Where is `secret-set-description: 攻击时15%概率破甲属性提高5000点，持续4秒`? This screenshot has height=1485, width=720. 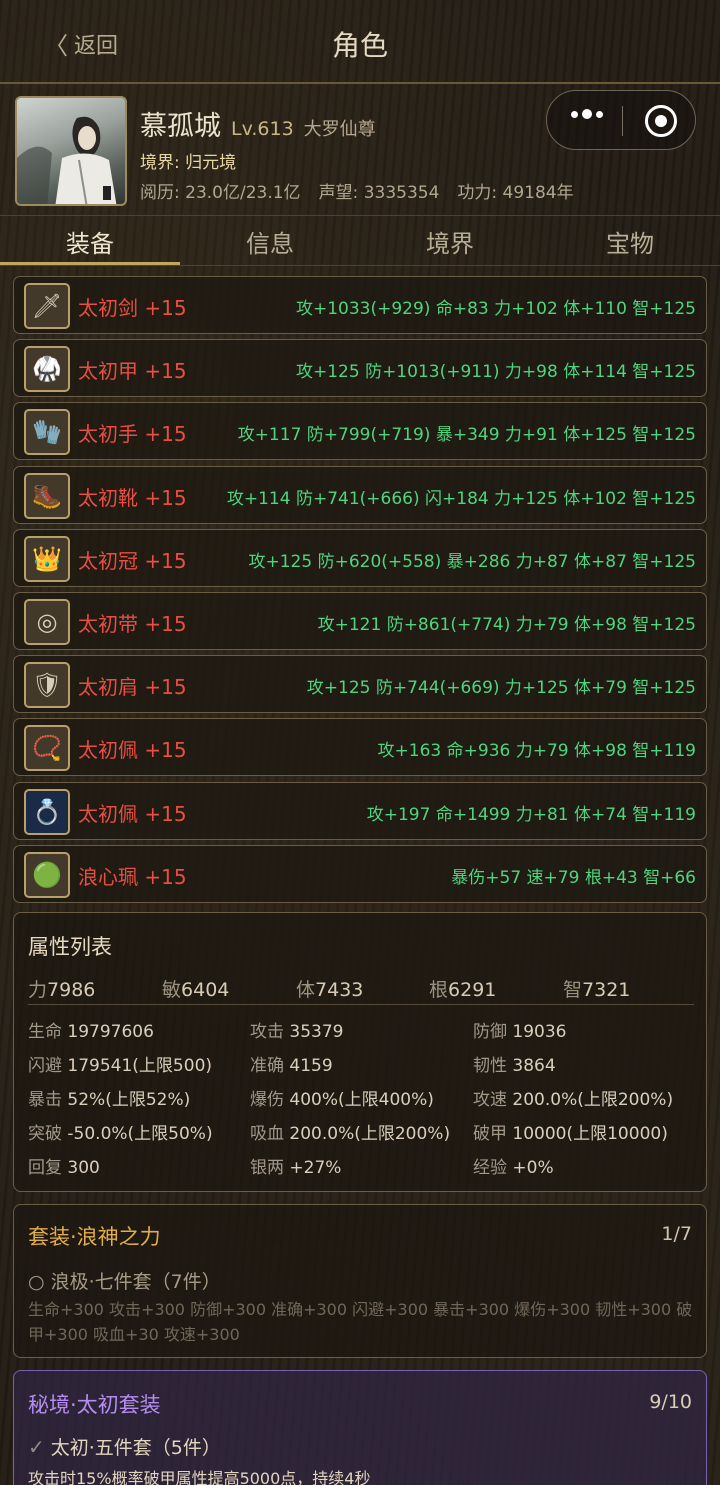 secret-set-description: 攻击时15%概率破甲属性提高5000点，持续4秒 is located at coordinates (199, 1477).